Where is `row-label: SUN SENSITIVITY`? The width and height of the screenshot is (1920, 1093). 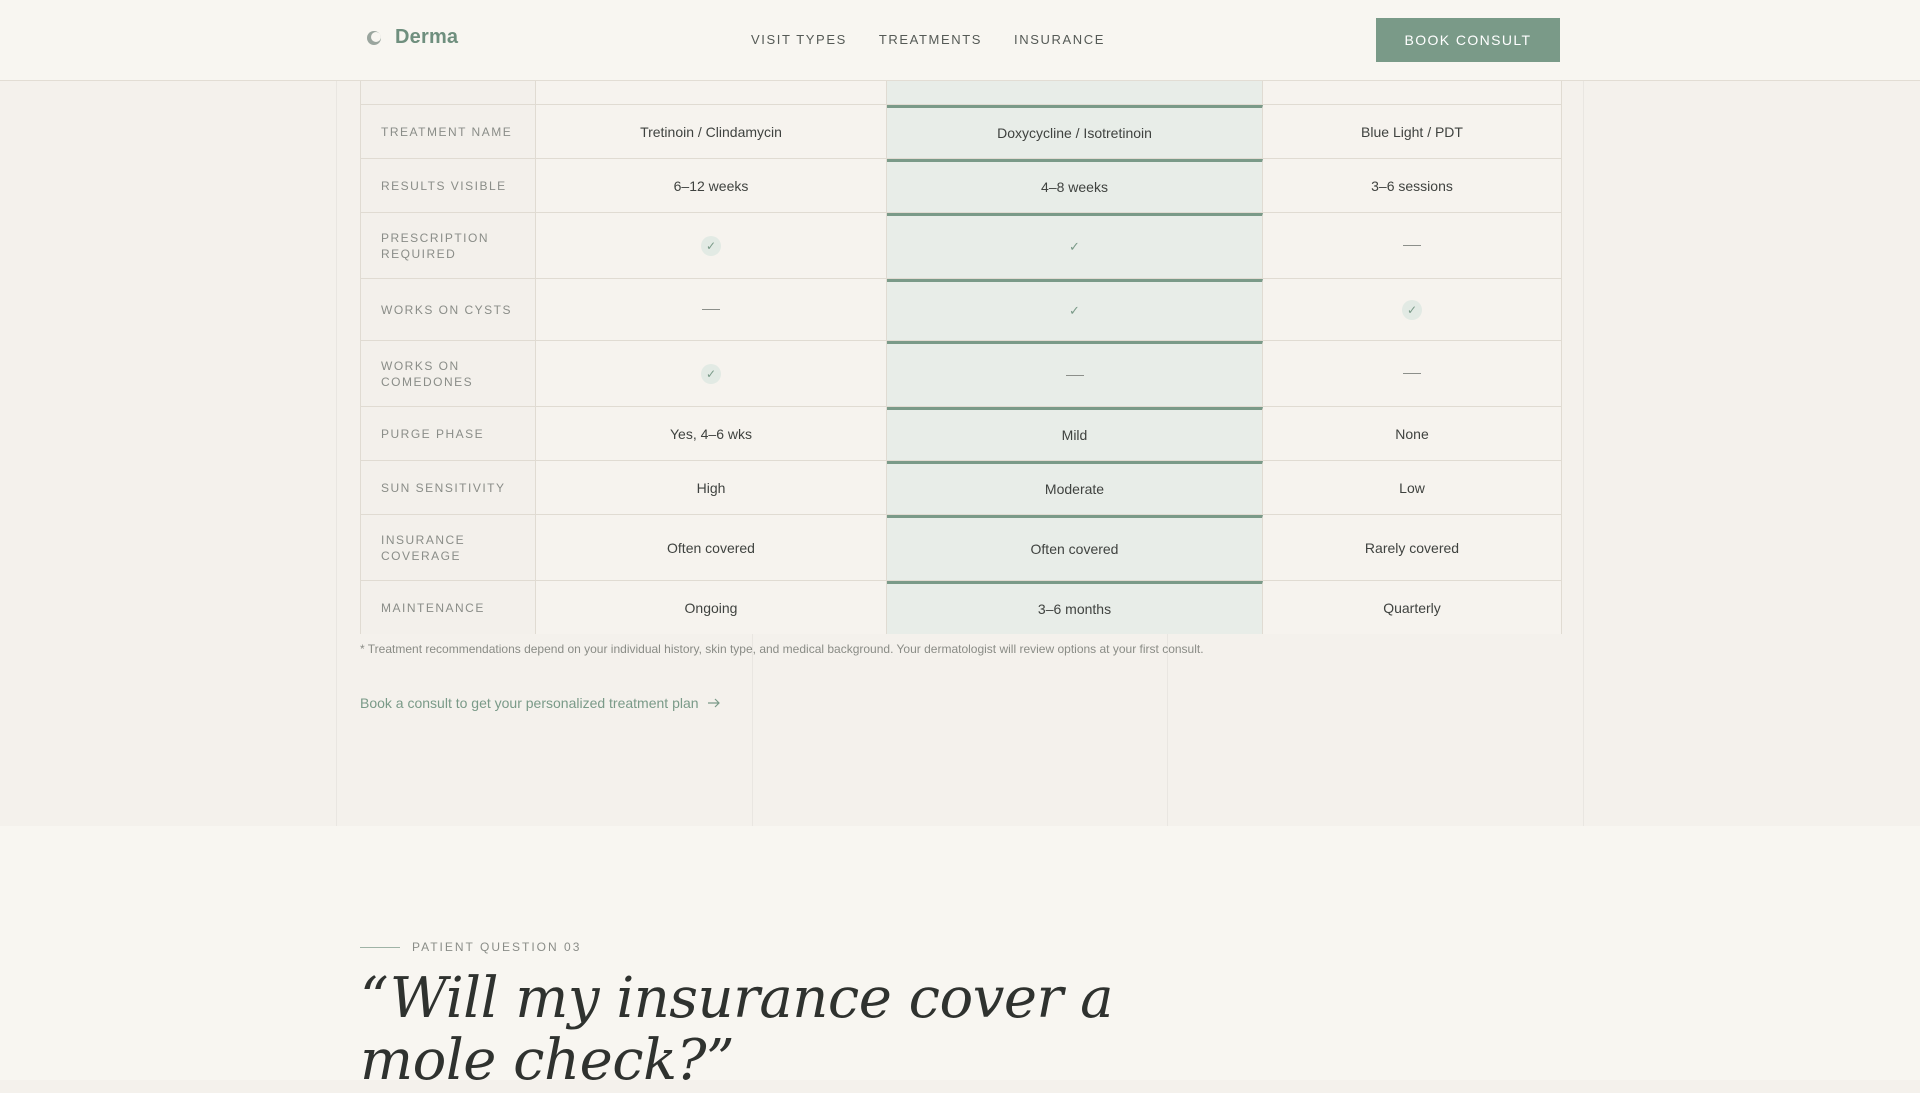 row-label: SUN SENSITIVITY is located at coordinates (448, 487).